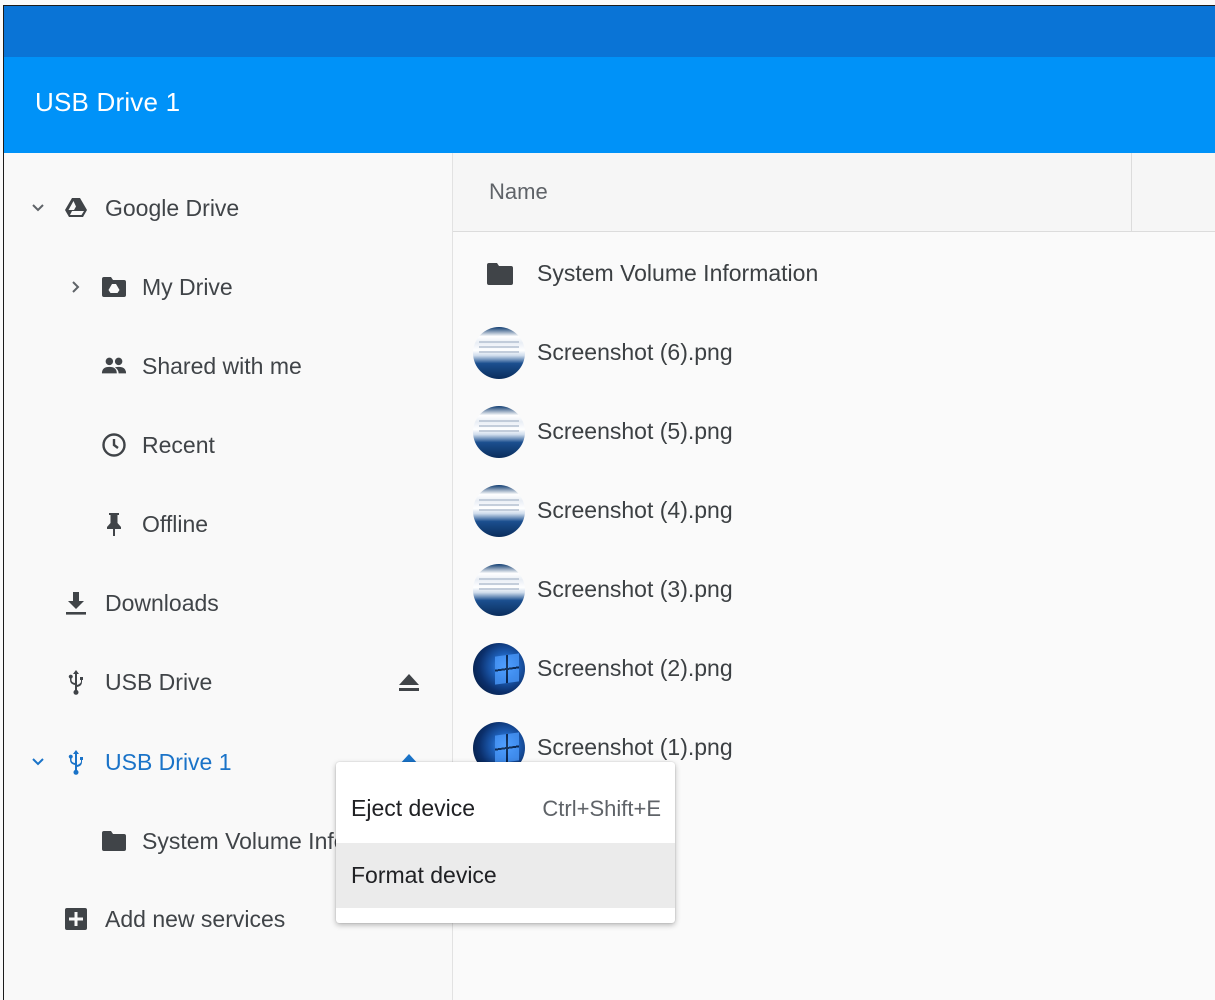 The height and width of the screenshot is (1000, 1215). What do you see at coordinates (168, 761) in the screenshot?
I see `sidebar-item-label: USB Drive 1` at bounding box center [168, 761].